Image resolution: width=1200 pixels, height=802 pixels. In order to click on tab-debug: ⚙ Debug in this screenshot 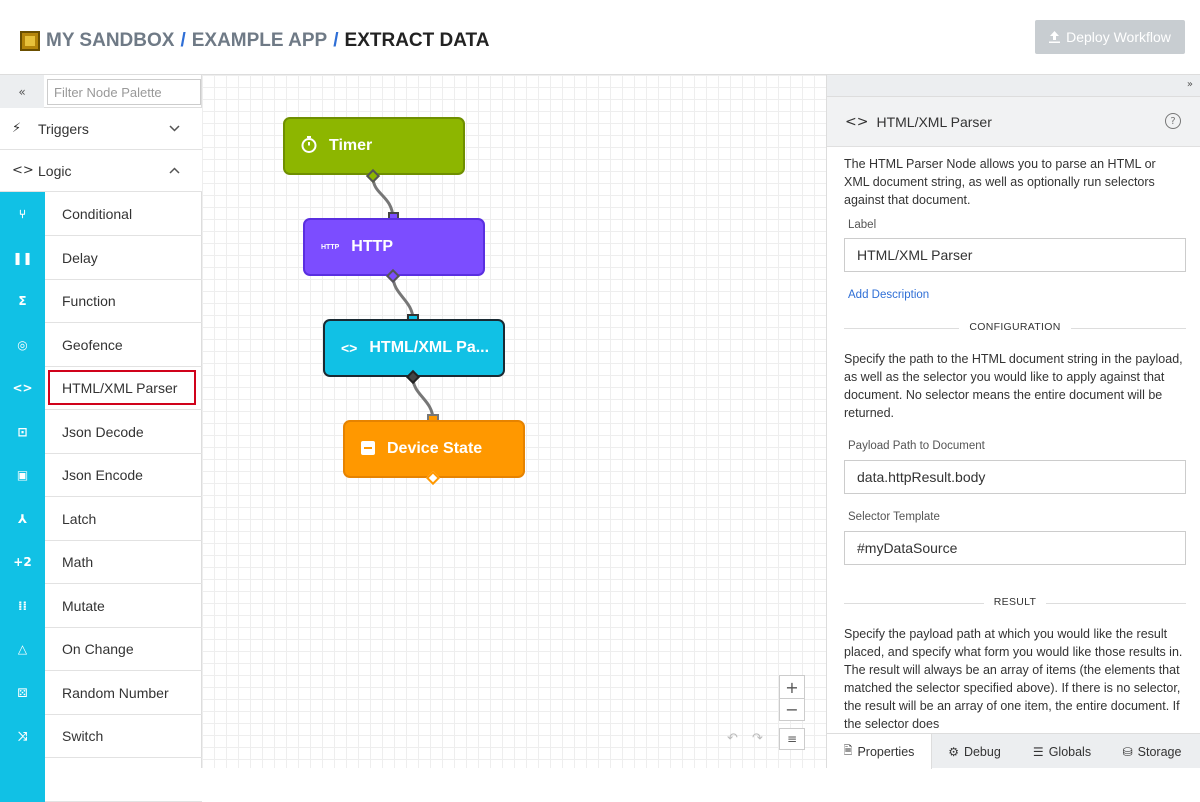, I will do `click(974, 751)`.